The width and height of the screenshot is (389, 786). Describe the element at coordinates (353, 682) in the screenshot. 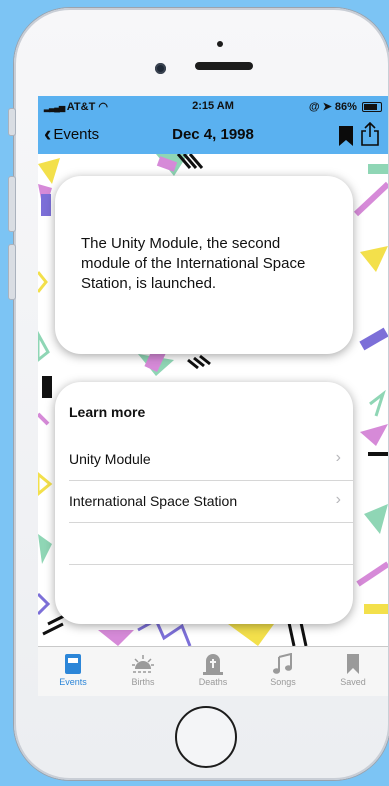

I see `tab-label: Saved` at that location.